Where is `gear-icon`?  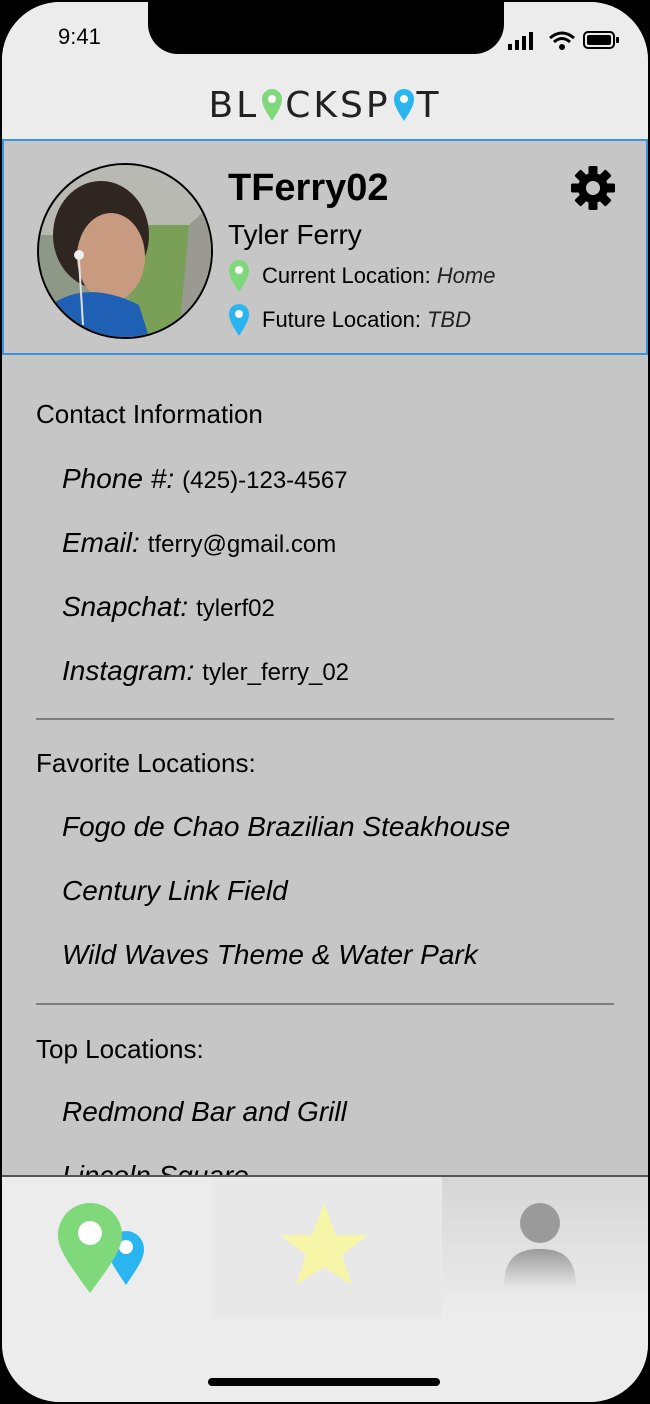
gear-icon is located at coordinates (593, 188).